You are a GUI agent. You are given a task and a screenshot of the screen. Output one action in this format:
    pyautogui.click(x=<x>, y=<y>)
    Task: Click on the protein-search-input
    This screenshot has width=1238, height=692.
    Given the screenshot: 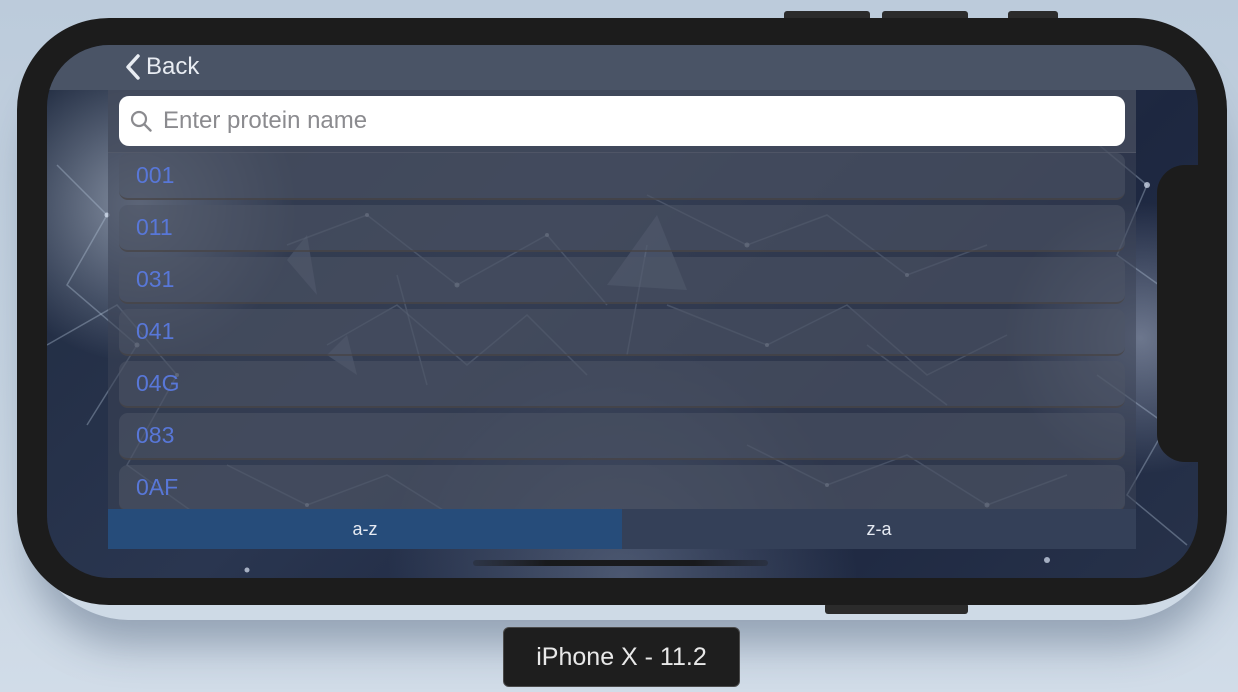 What is the action you would take?
    pyautogui.click(x=633, y=121)
    